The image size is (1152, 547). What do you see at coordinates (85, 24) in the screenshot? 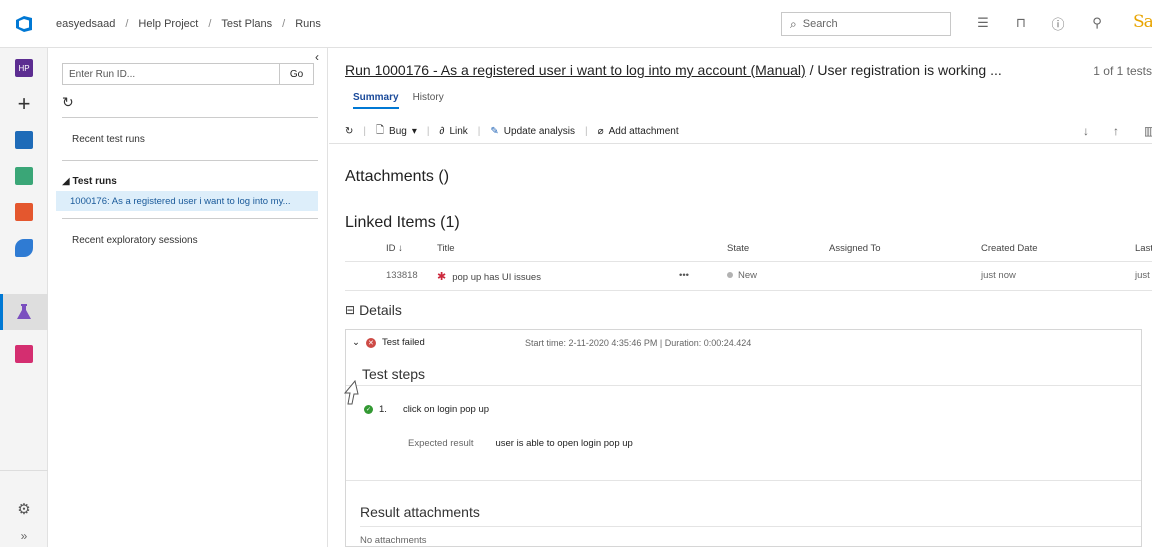
I see `breadcrumb-org: easyedsaad` at bounding box center [85, 24].